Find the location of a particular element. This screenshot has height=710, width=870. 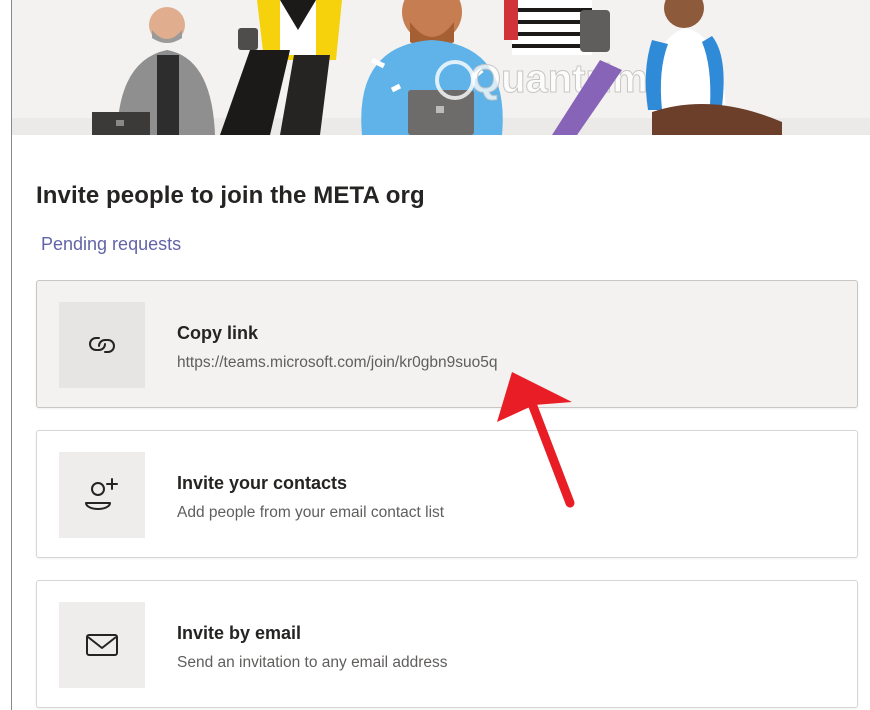

link-icon is located at coordinates (102, 345).